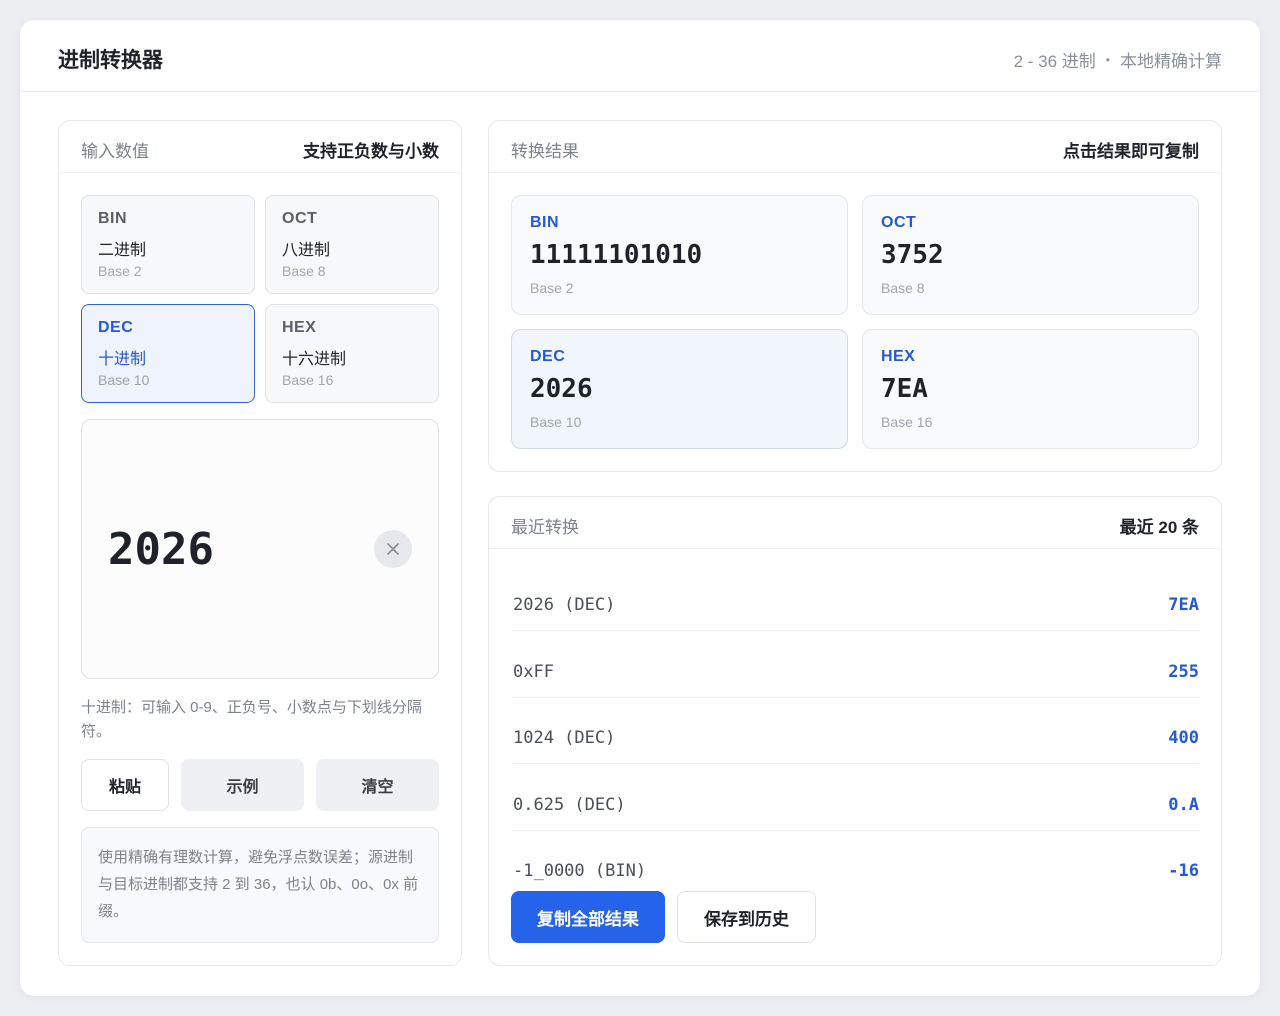  What do you see at coordinates (125, 785) in the screenshot?
I see `paste-button: 粘贴` at bounding box center [125, 785].